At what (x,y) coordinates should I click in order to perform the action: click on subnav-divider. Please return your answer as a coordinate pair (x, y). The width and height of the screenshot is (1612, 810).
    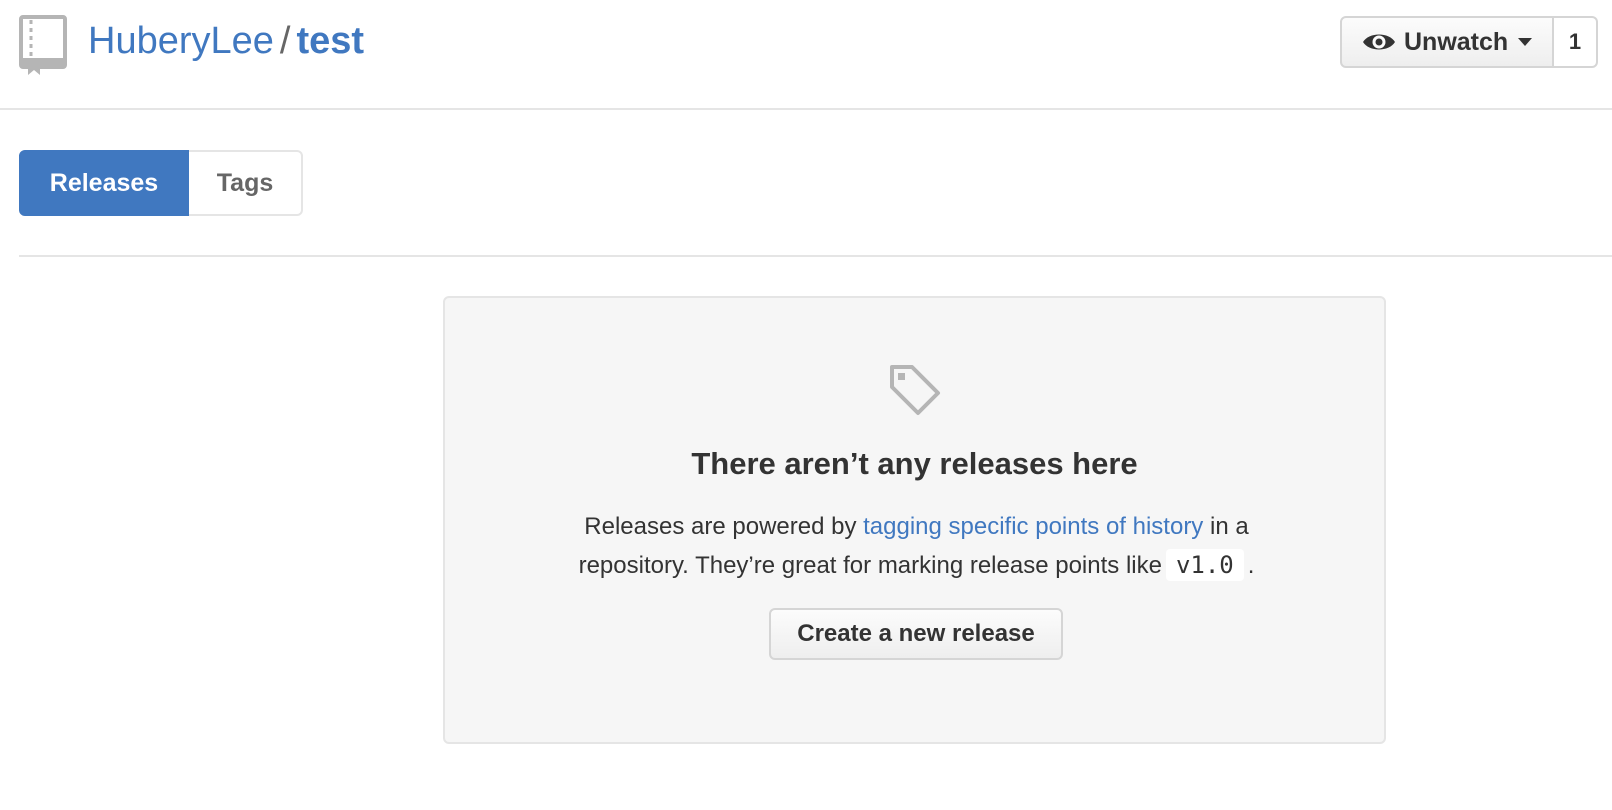
    Looking at the image, I should click on (815, 256).